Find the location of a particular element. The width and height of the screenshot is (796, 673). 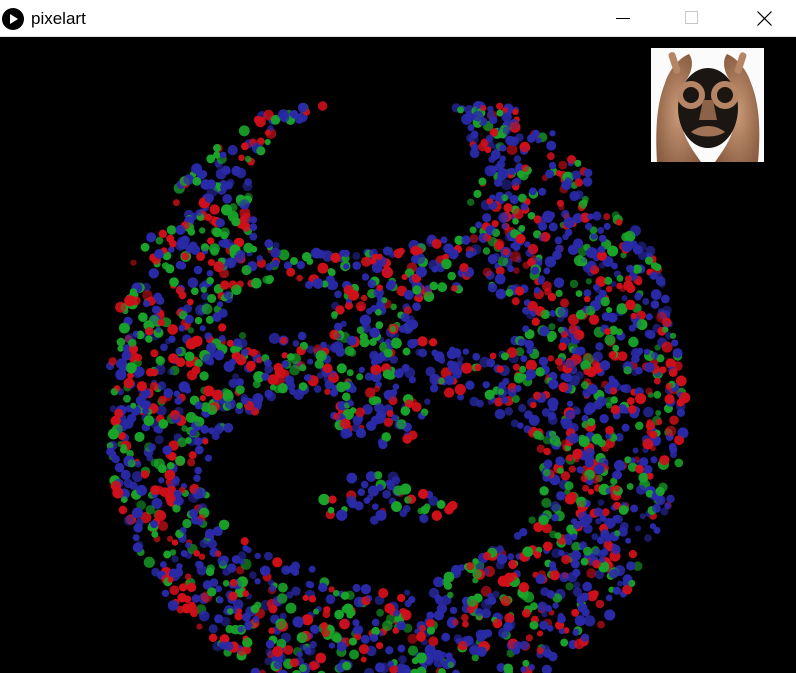

window-title: pixelart is located at coordinates (58, 18).